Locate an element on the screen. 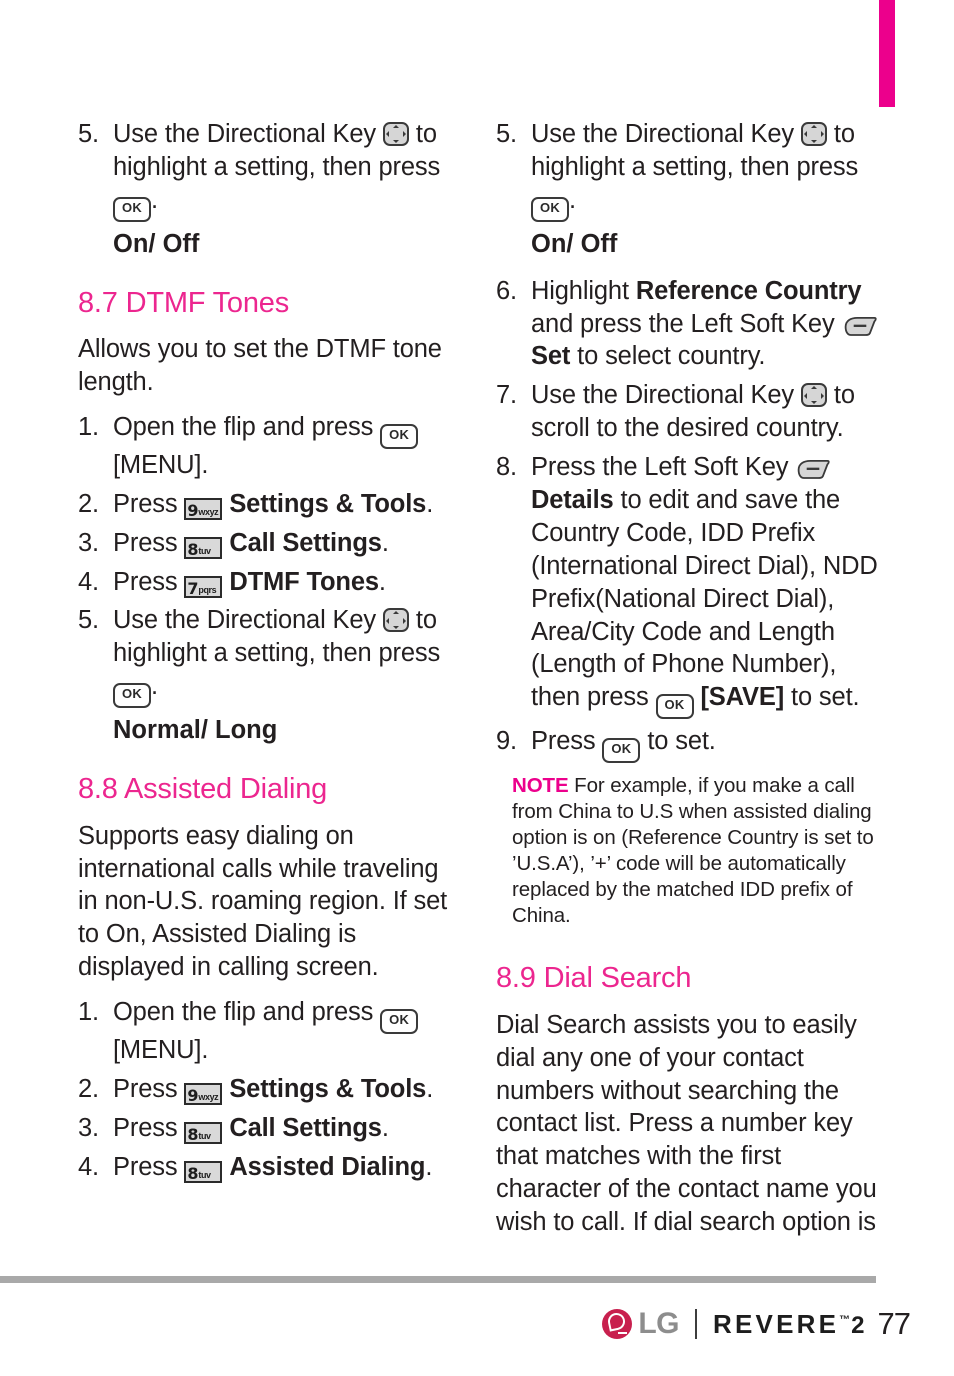  step-text: Open the flip and press is located at coordinates (243, 426).